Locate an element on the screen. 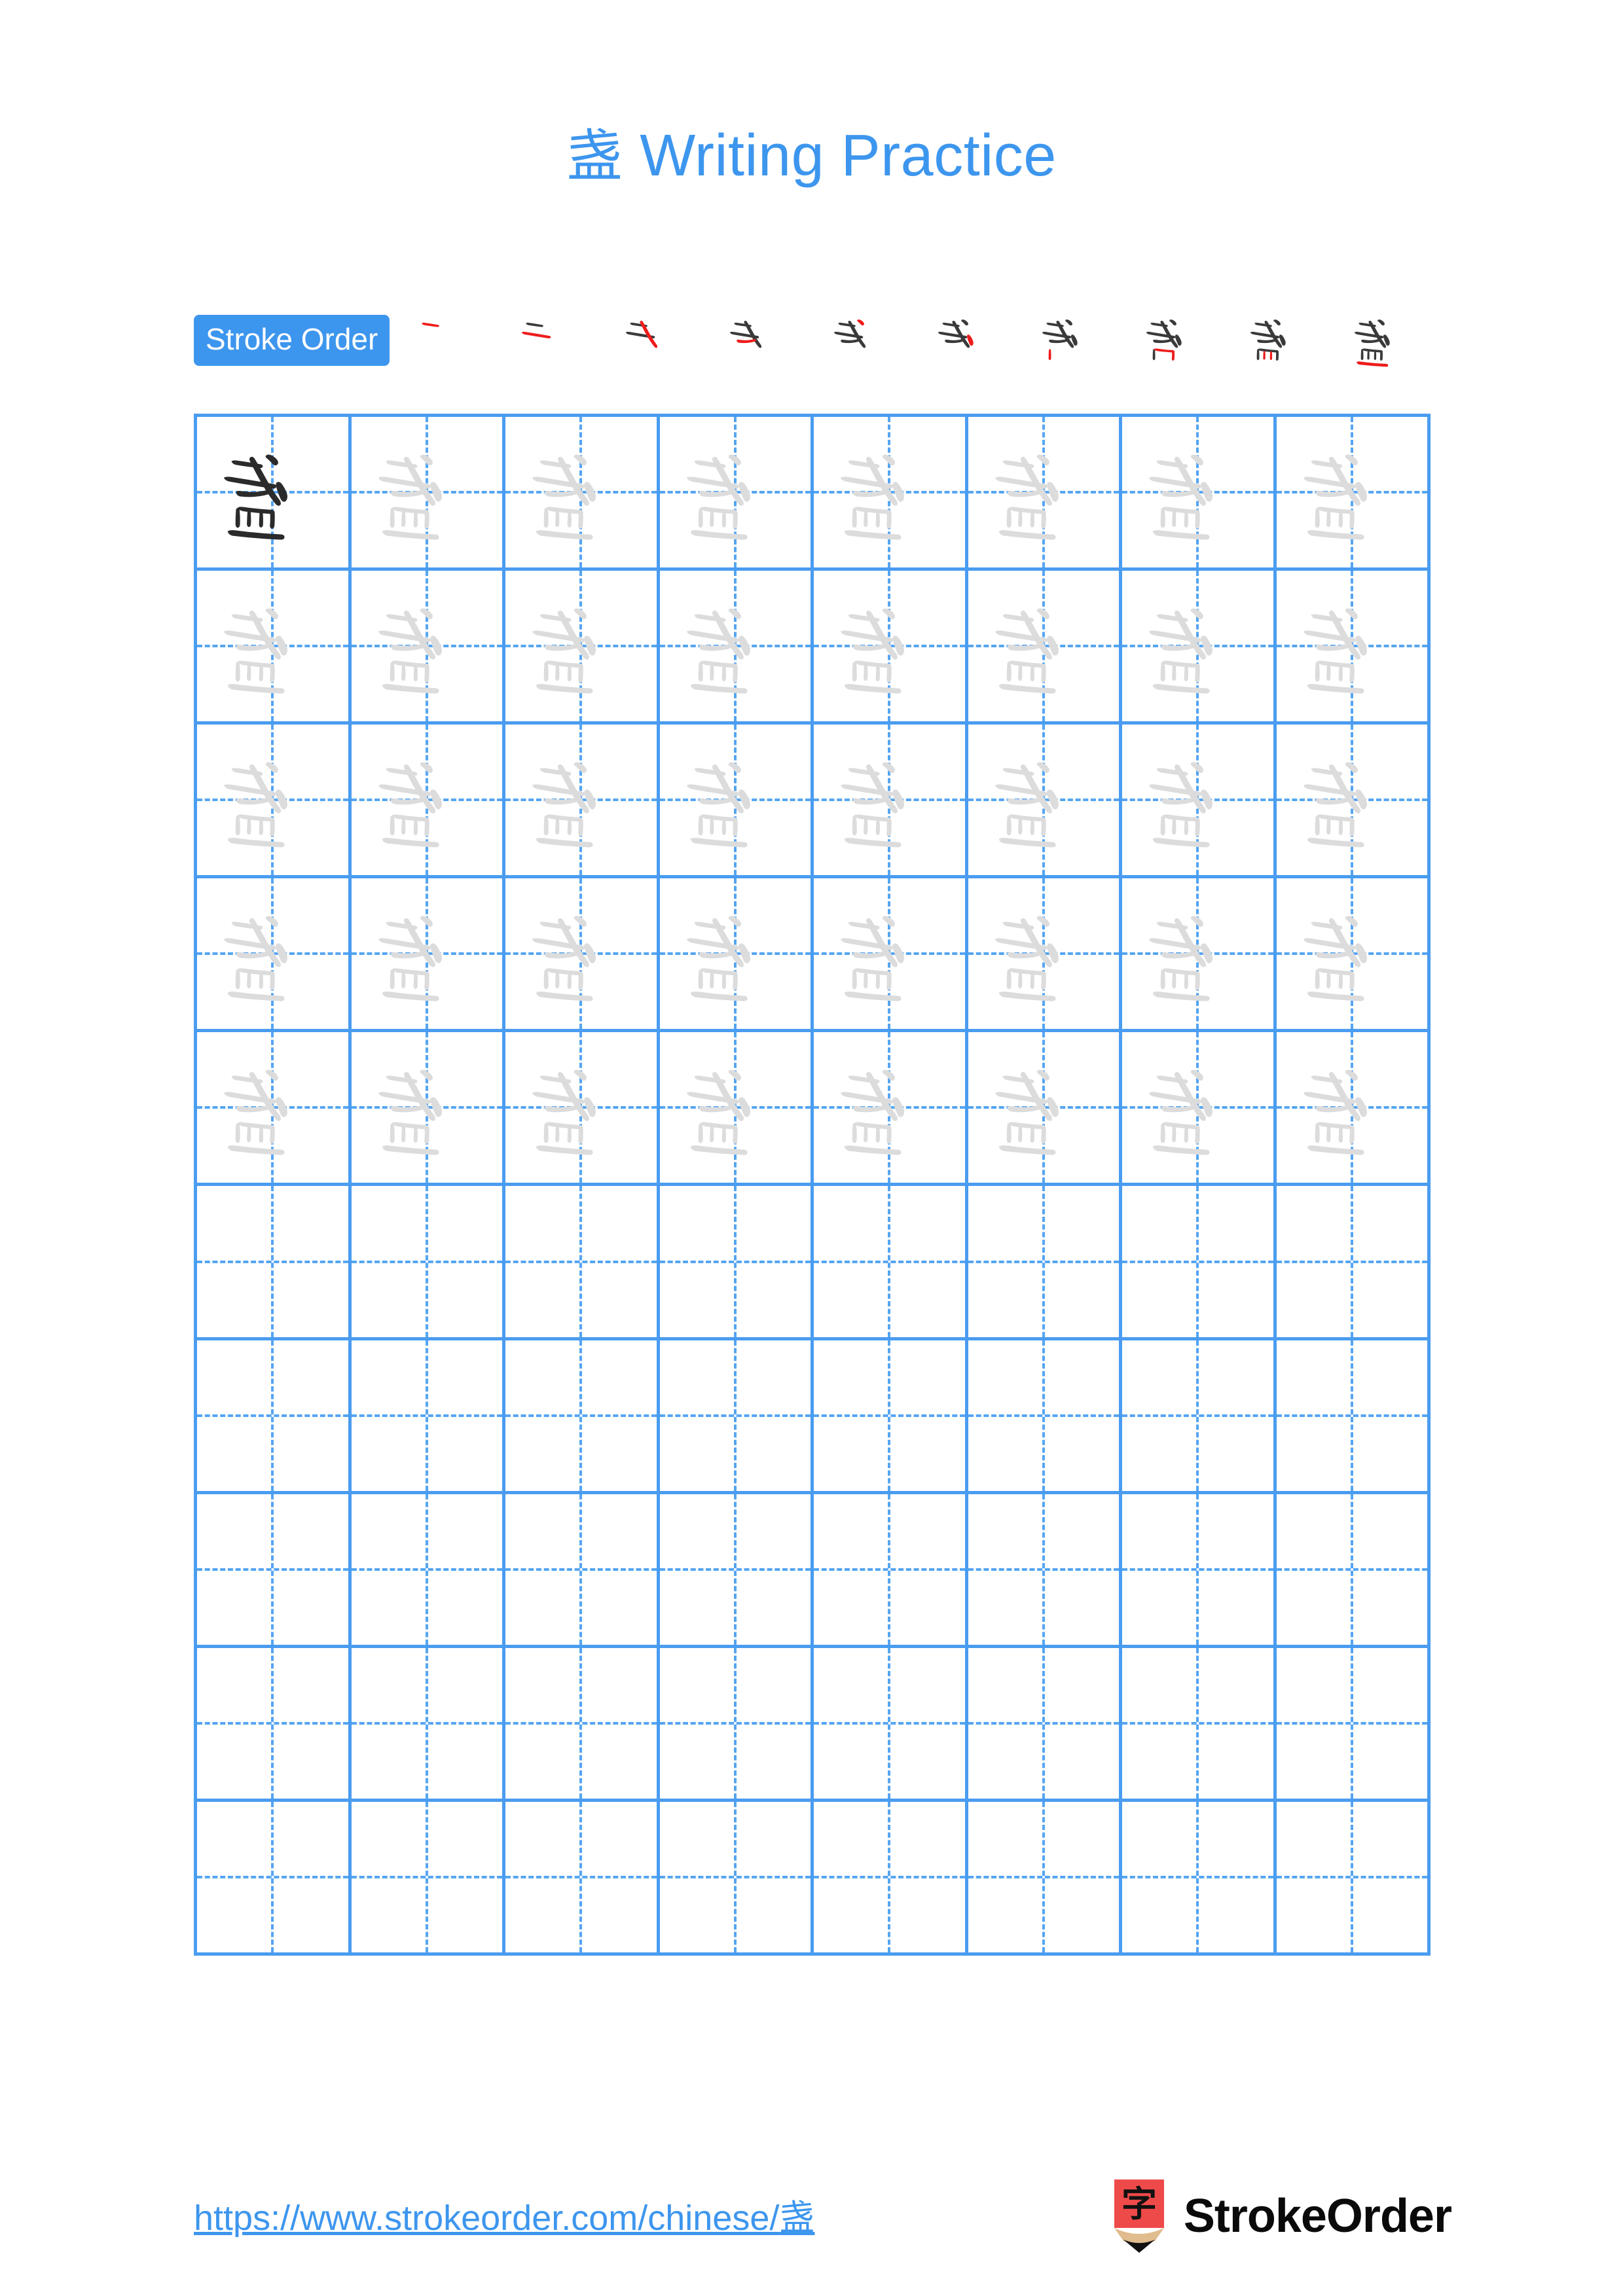 This screenshot has width=1623, height=2296. practice-cell-r1-c1 is located at coordinates (274, 494).